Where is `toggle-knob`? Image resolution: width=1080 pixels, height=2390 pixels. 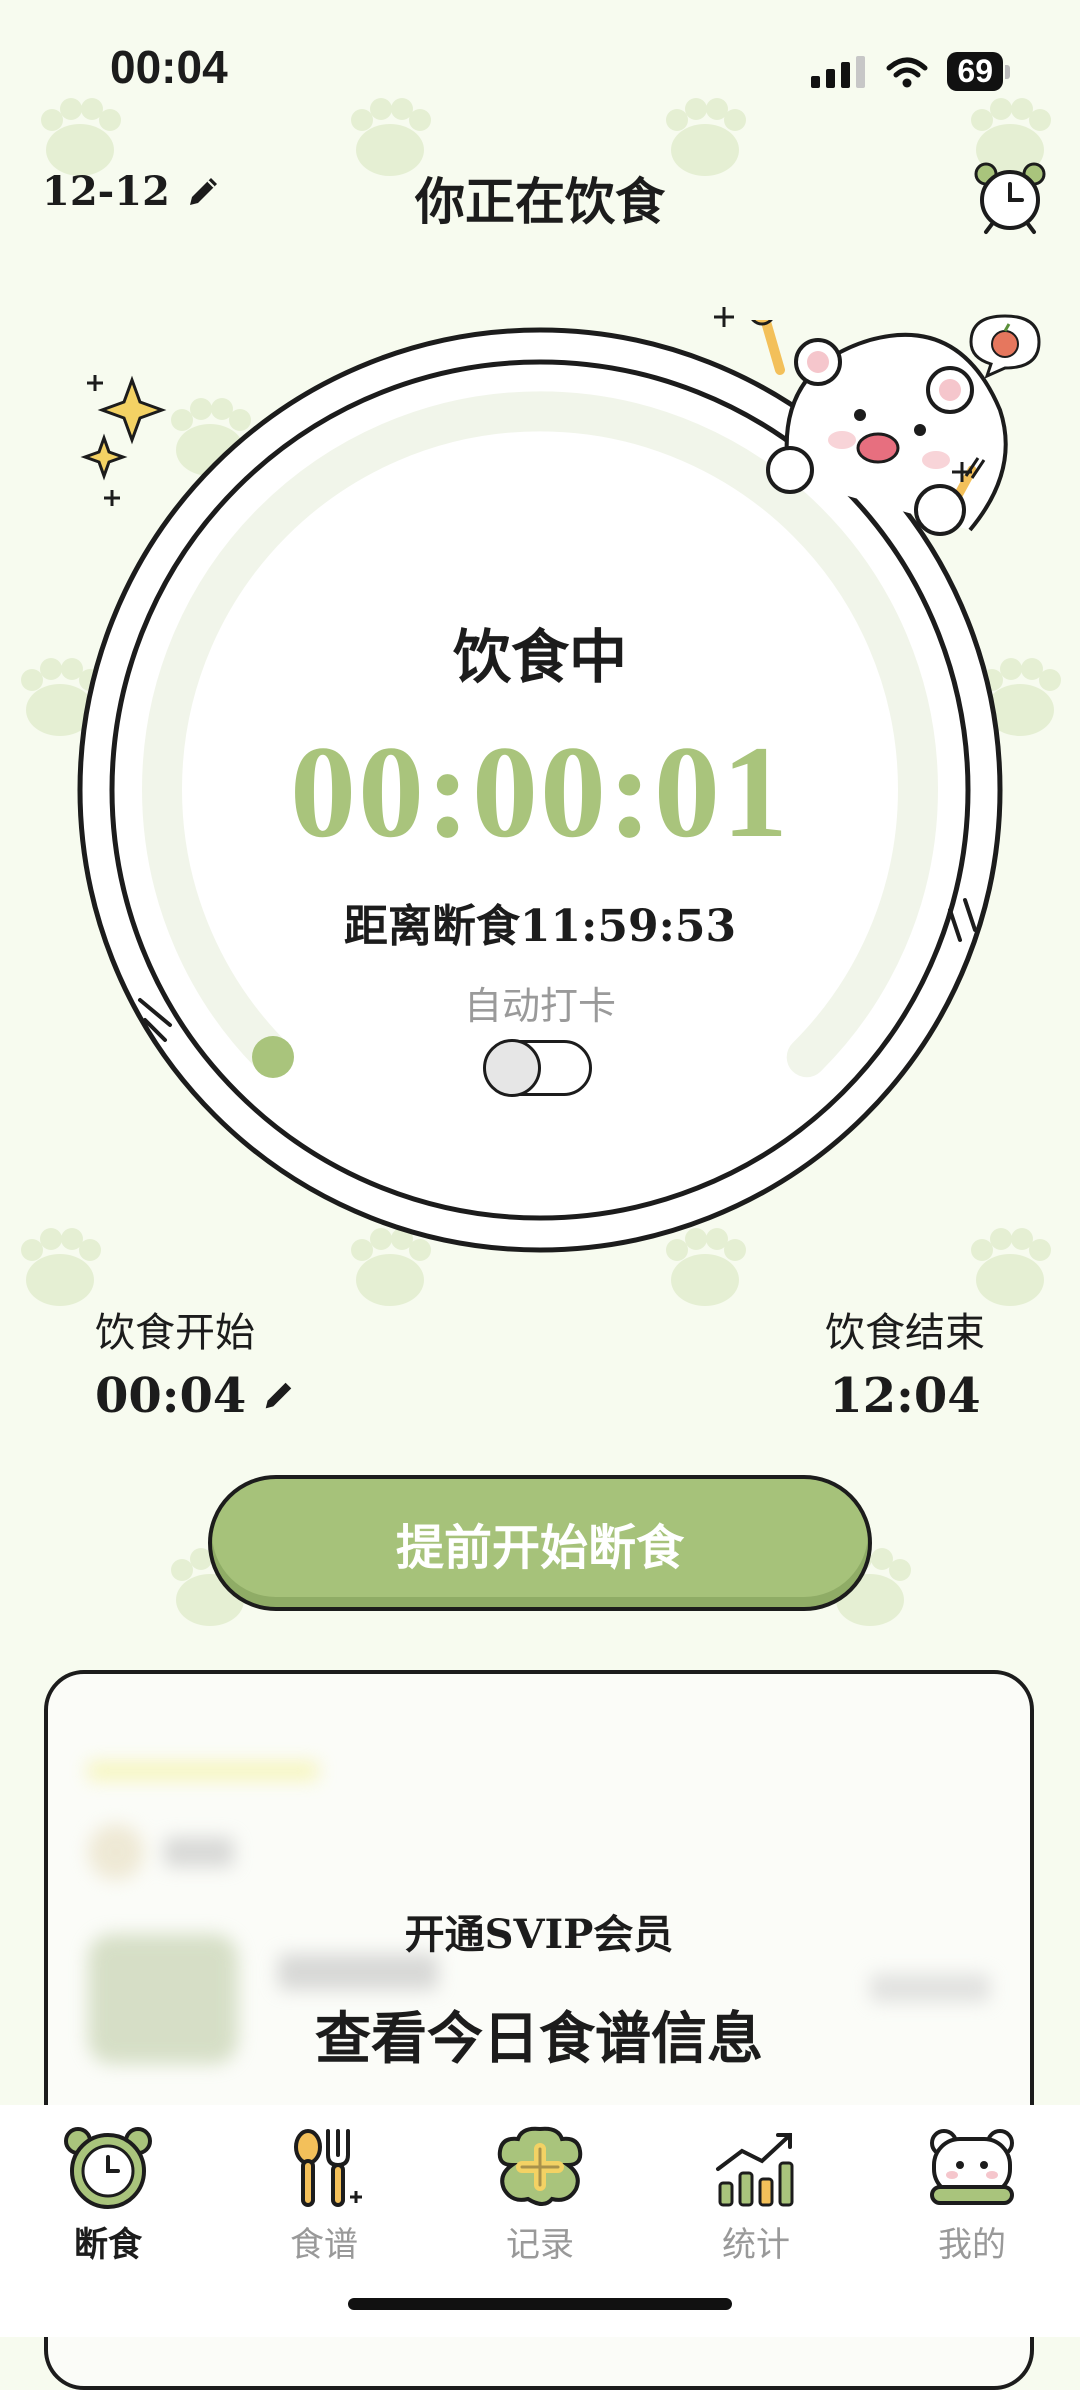 toggle-knob is located at coordinates (512, 1068).